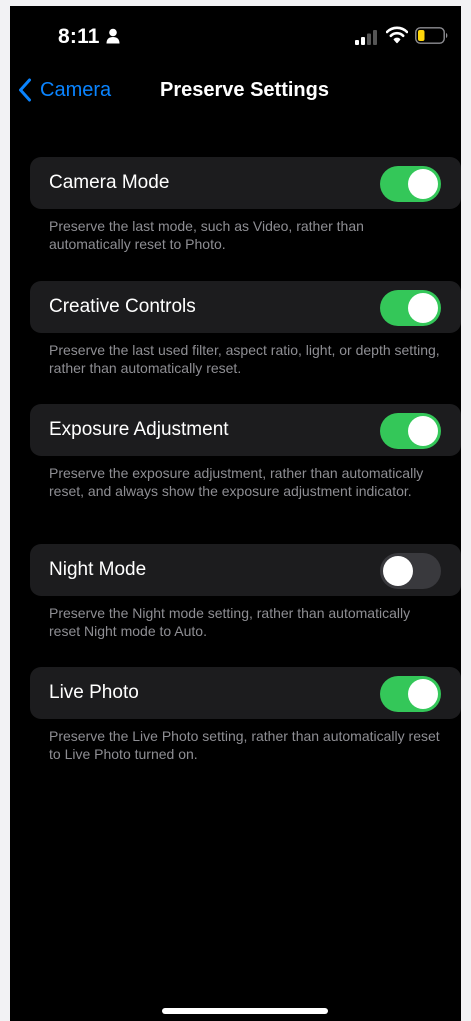  Describe the element at coordinates (235, 36) in the screenshot. I see `status-bar: 8:11` at that location.